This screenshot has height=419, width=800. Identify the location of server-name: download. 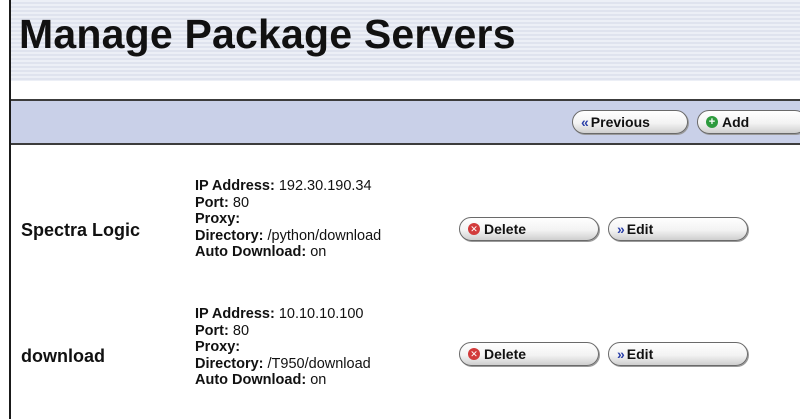
(63, 356).